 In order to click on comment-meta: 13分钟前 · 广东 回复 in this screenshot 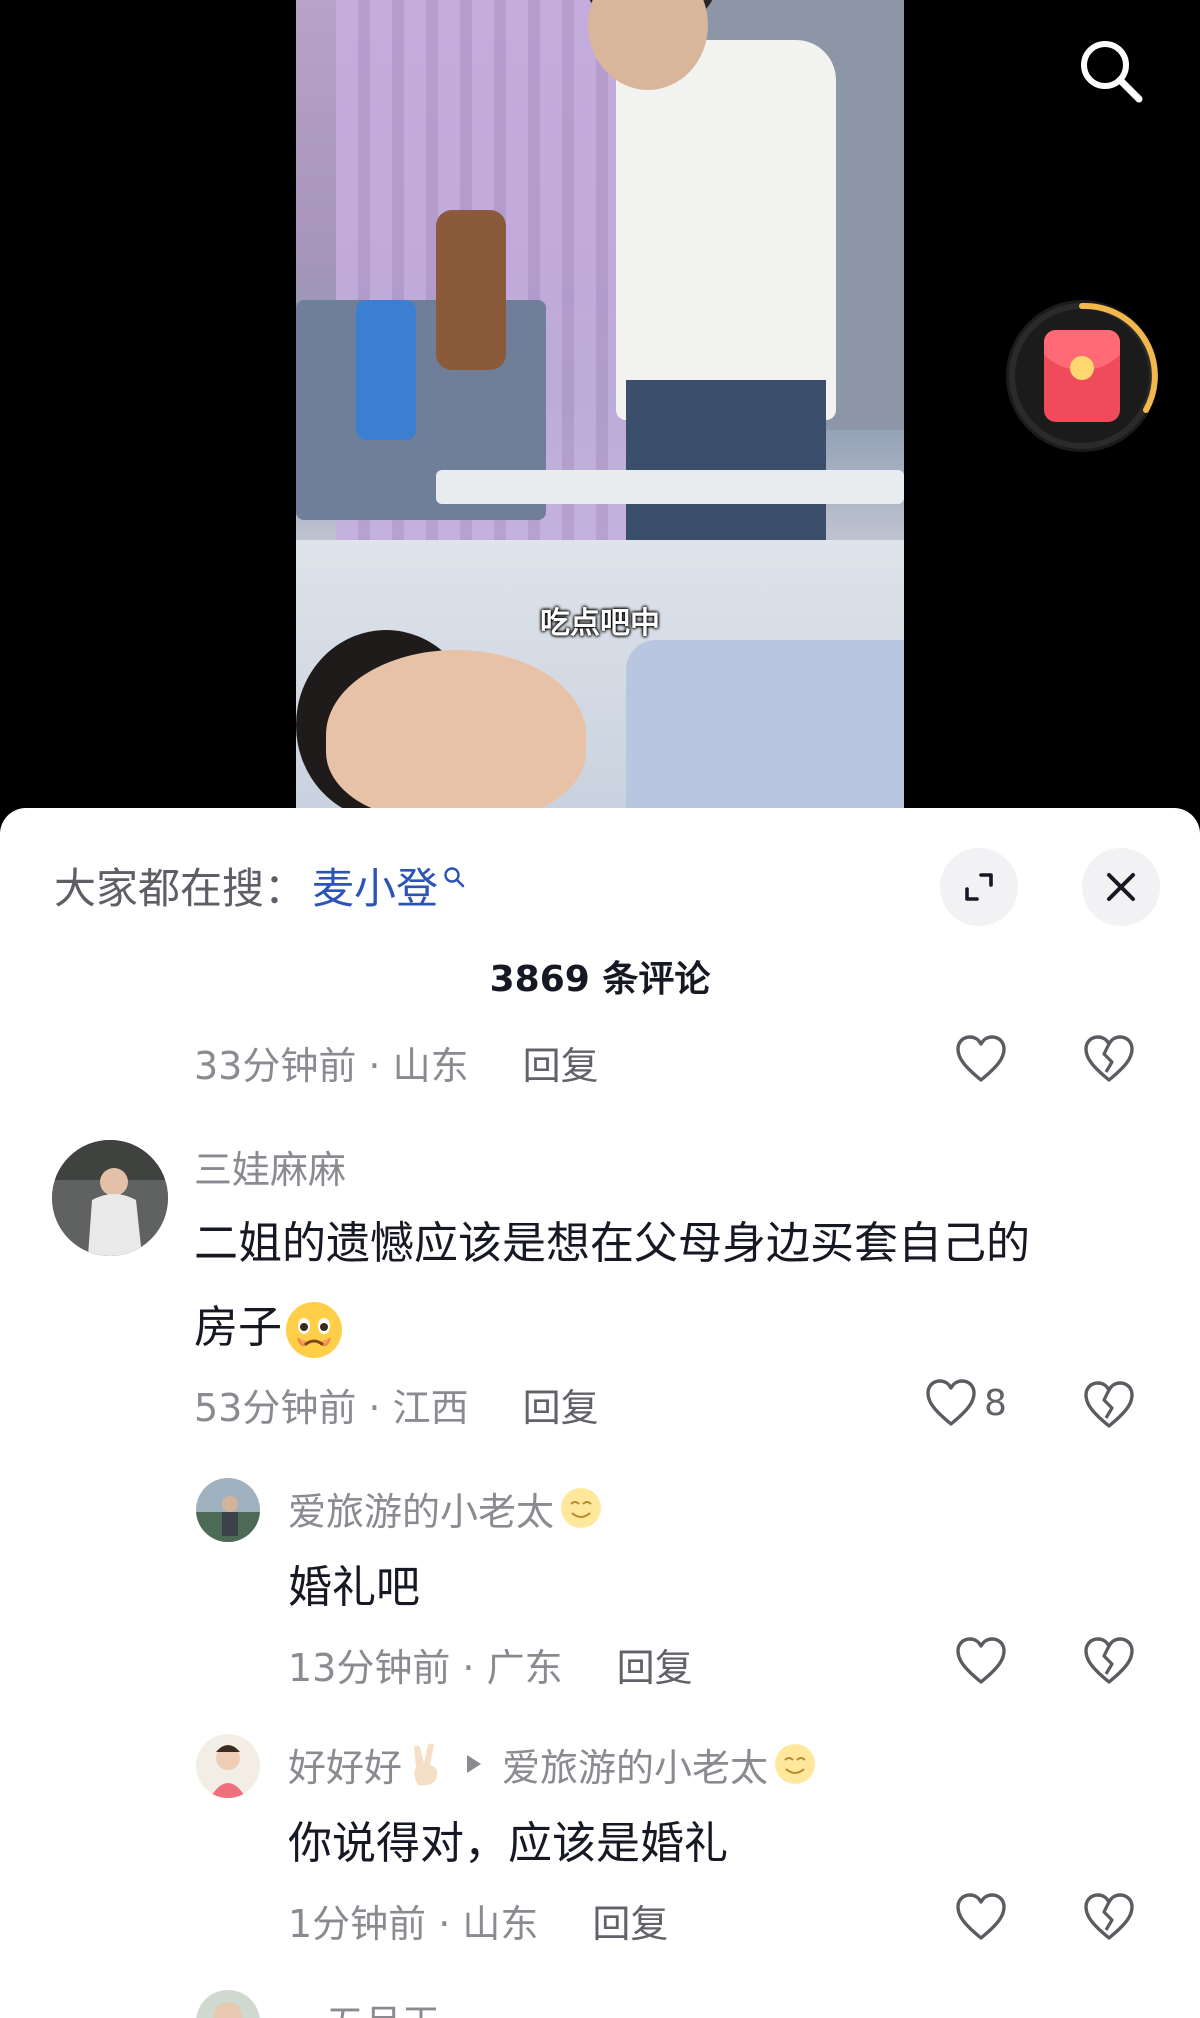, I will do `click(490, 1664)`.